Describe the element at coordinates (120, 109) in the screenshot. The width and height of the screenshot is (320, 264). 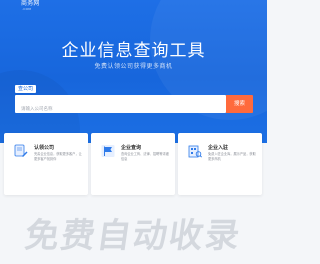
I see `search-input` at that location.